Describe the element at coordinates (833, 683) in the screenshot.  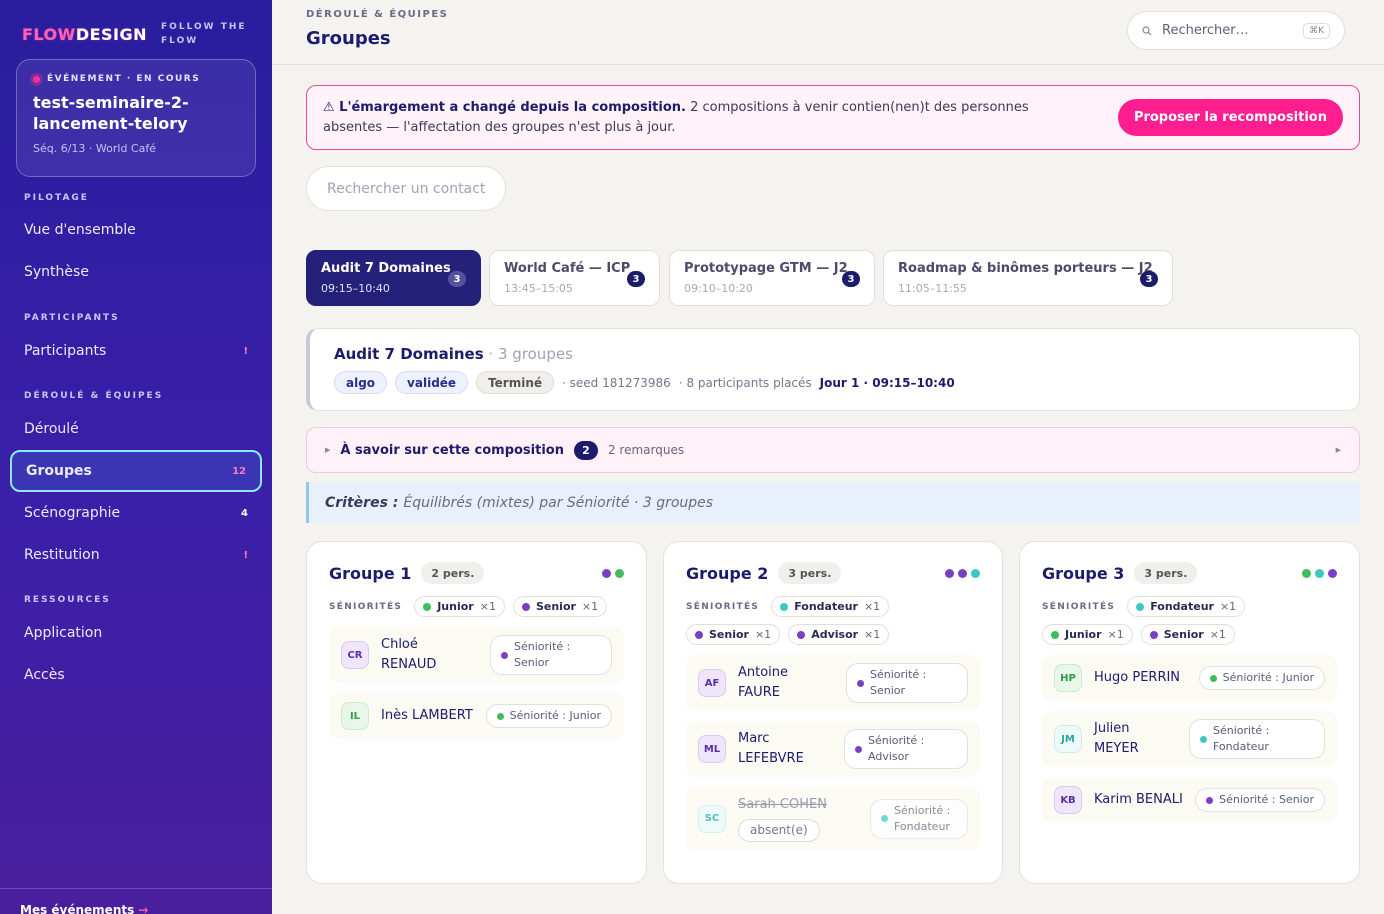
I see `member-row: AF Antoine FAURE Séniorité : Senior` at that location.